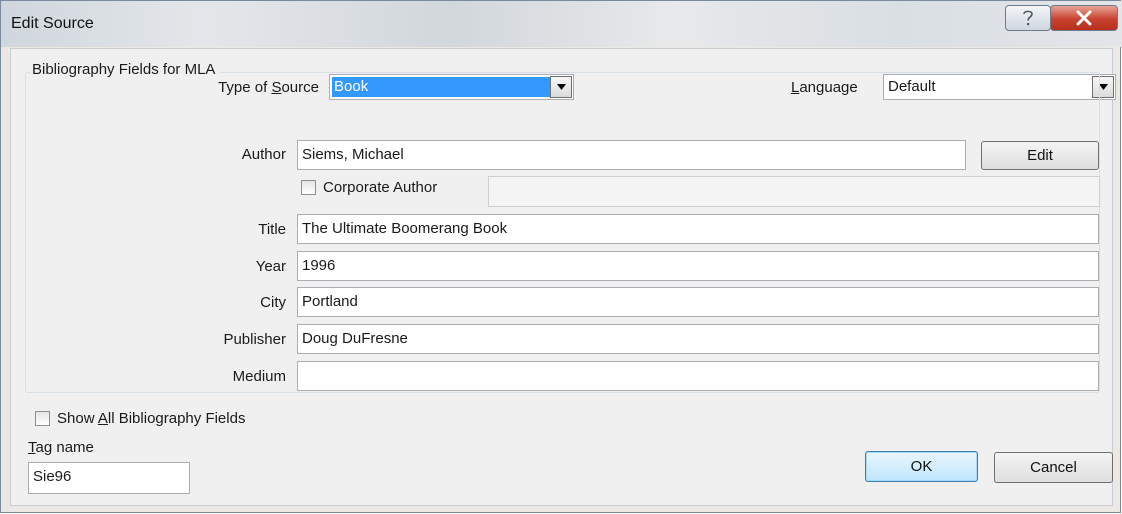  I want to click on help-button, so click(1028, 18).